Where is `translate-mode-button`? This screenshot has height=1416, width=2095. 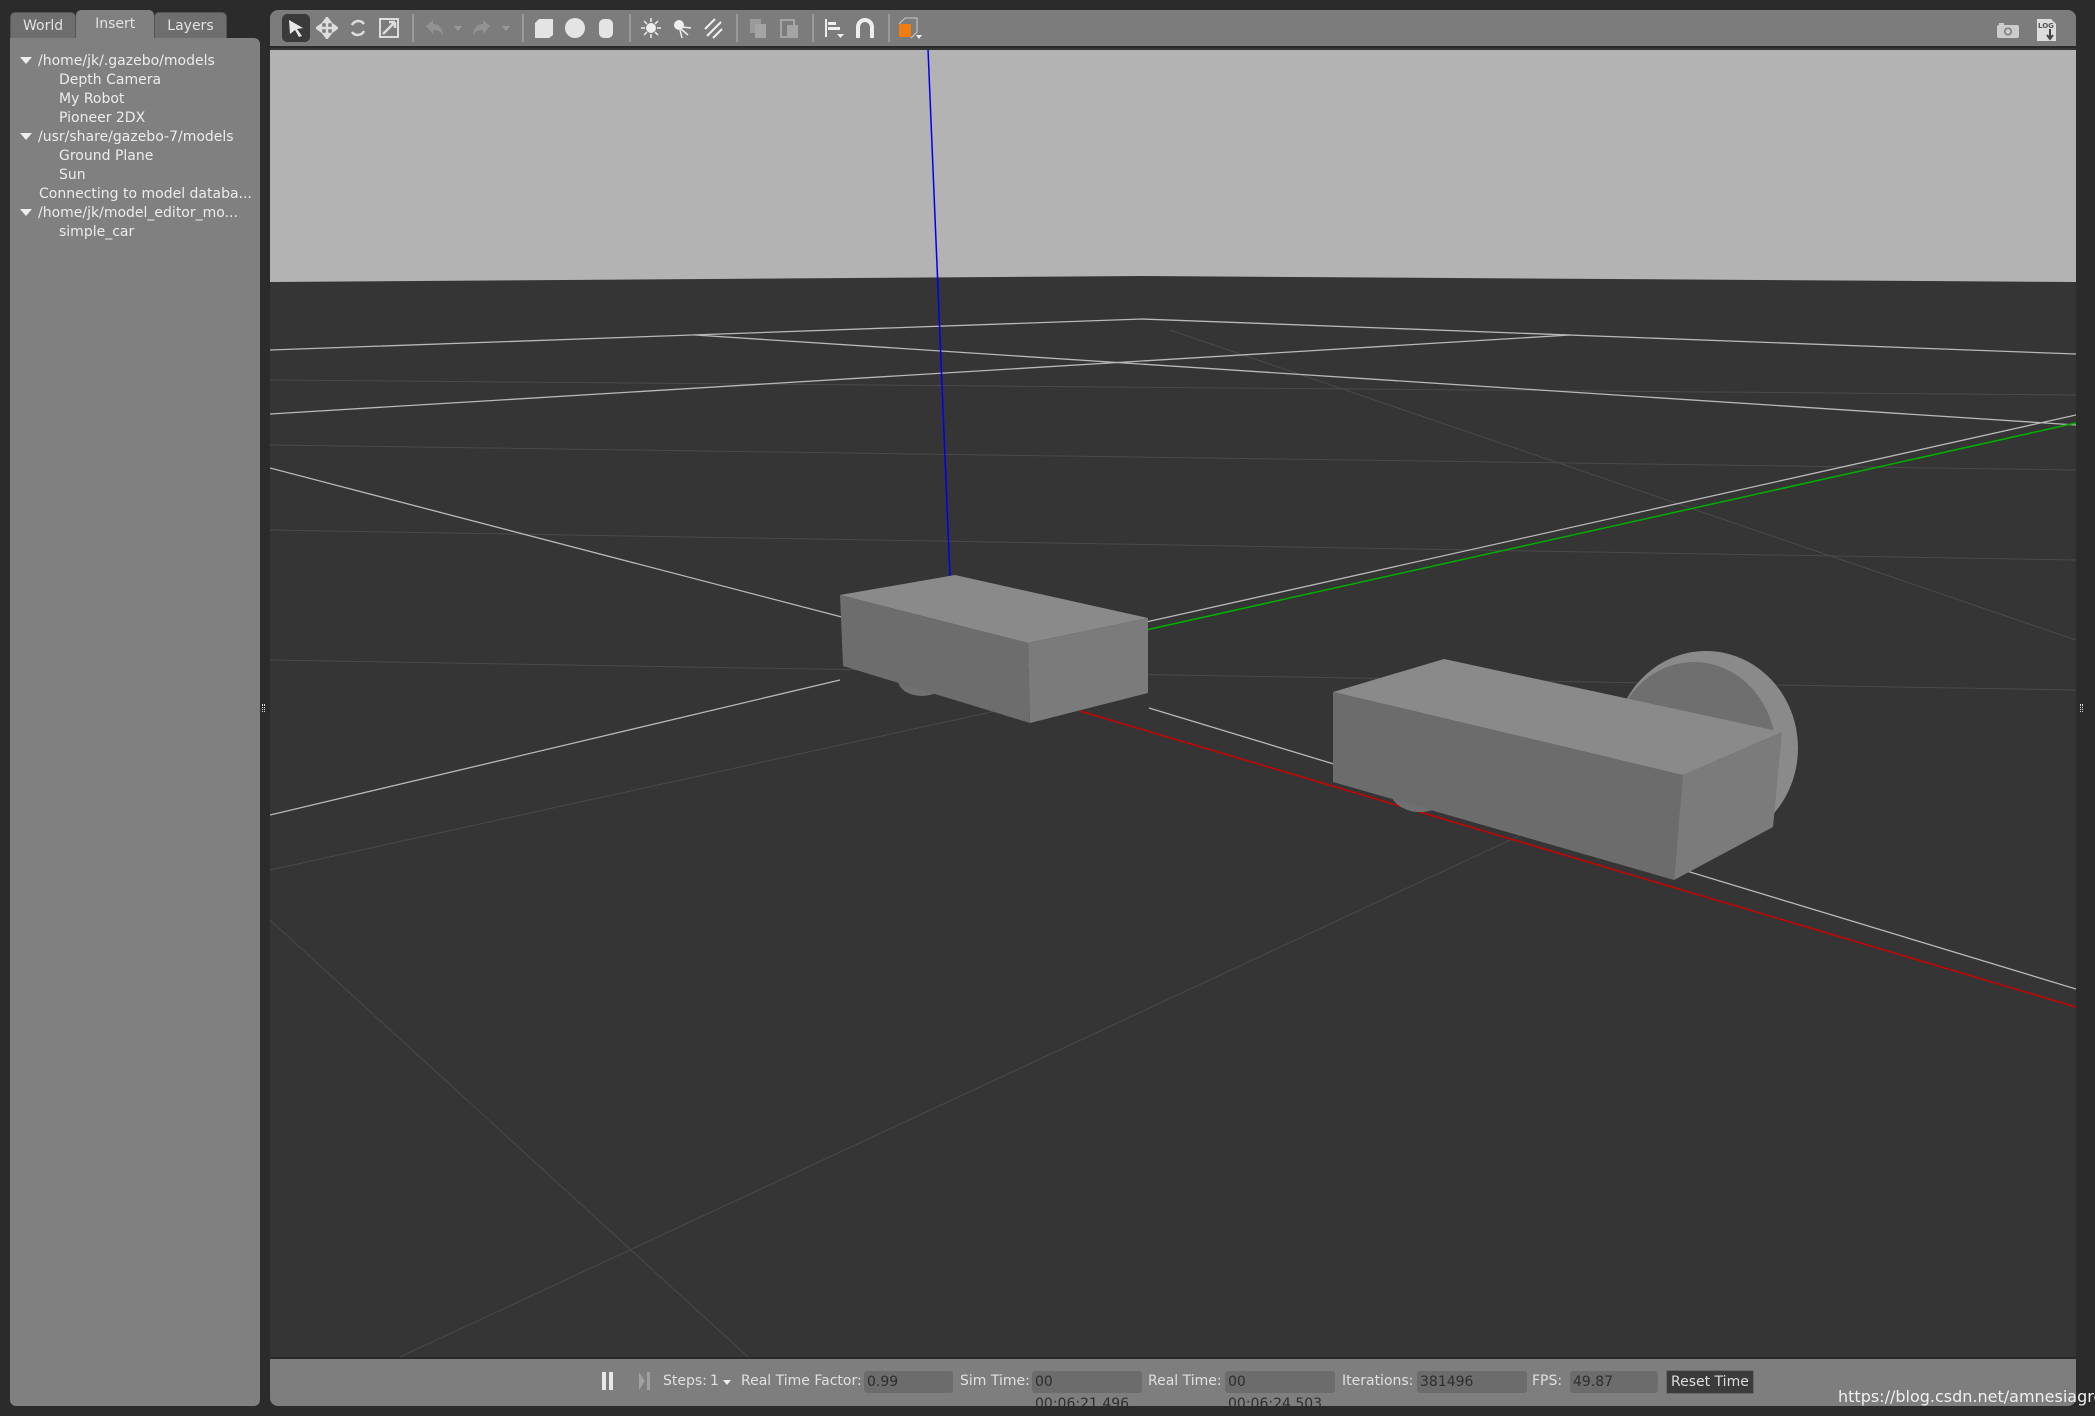
translate-mode-button is located at coordinates (327, 28).